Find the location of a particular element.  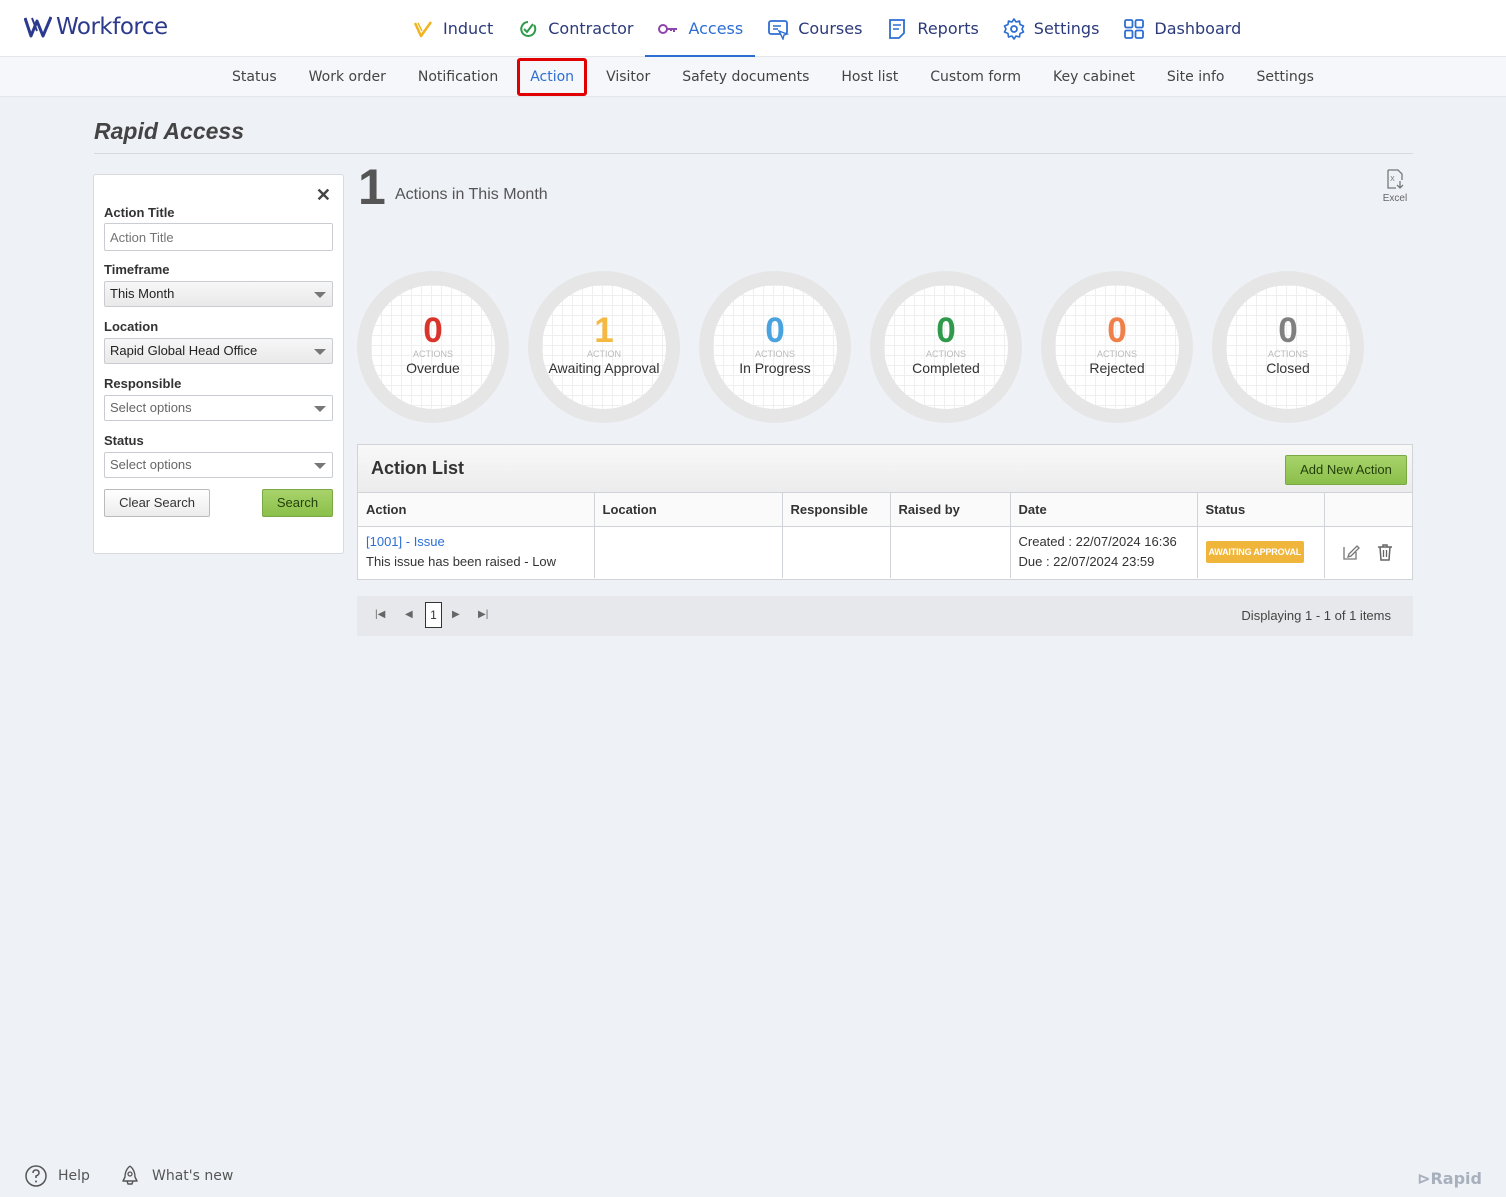

actions-count: 1 is located at coordinates (372, 187).